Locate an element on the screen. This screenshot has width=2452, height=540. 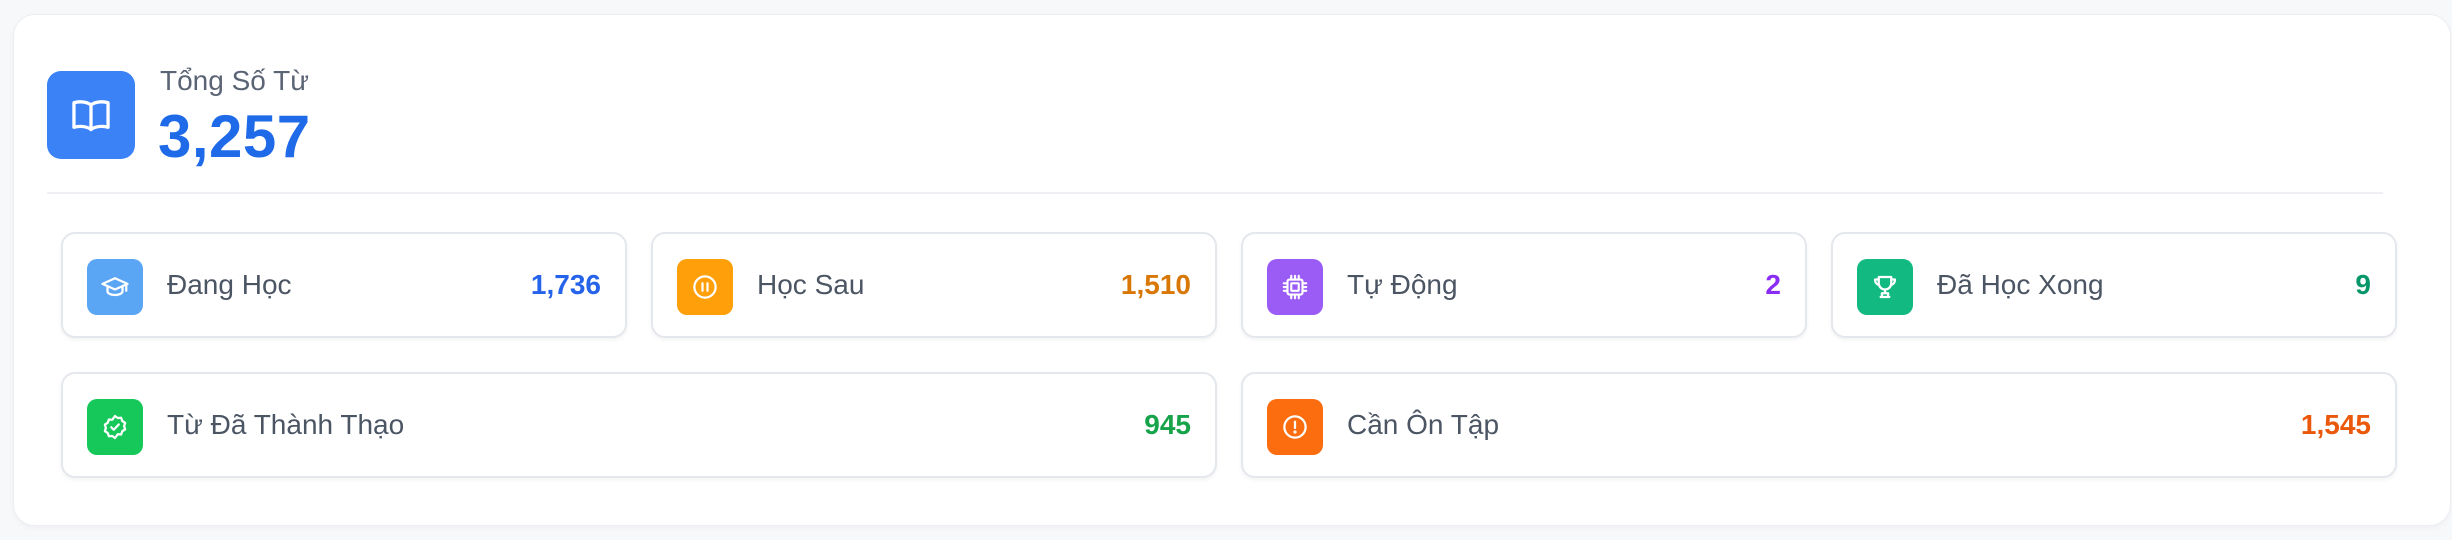
stat-card-learning: Đang Học 1,736 is located at coordinates (344, 285).